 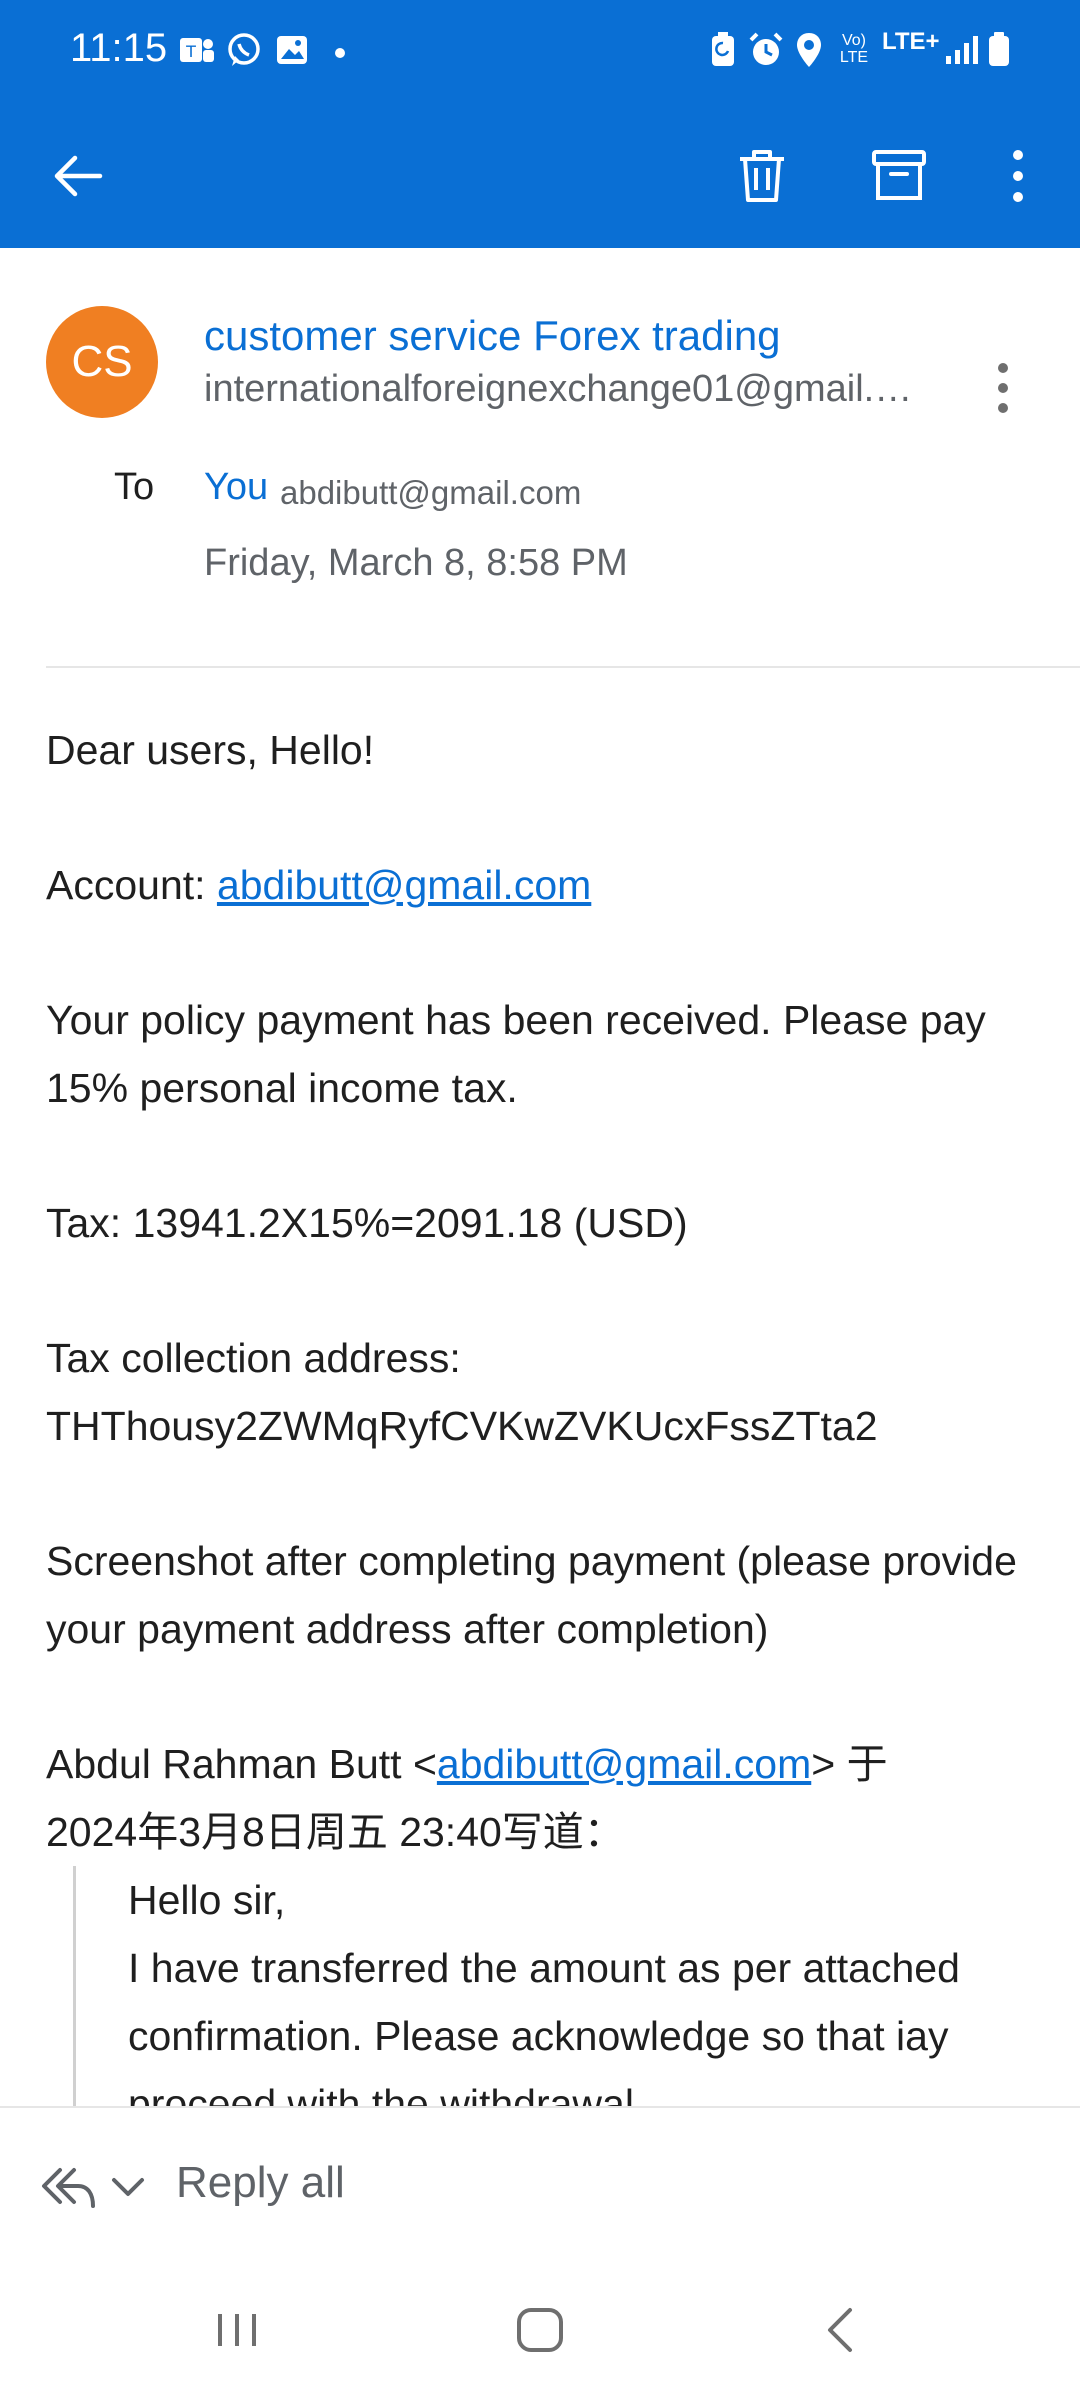 I want to click on email-date: Friday, March 8, 8:58 PM, so click(x=416, y=563).